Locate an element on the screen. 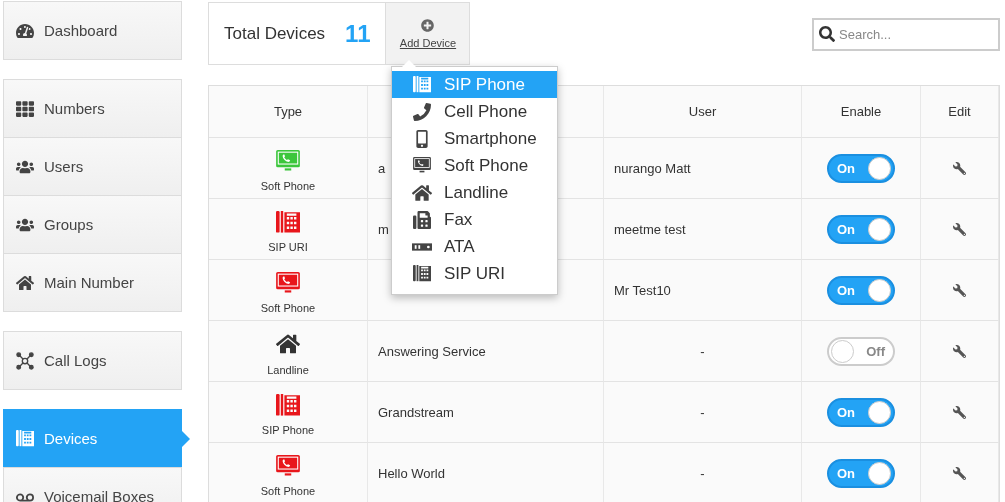 The image size is (1005, 502). device-type: SIP URI is located at coordinates (288, 246).